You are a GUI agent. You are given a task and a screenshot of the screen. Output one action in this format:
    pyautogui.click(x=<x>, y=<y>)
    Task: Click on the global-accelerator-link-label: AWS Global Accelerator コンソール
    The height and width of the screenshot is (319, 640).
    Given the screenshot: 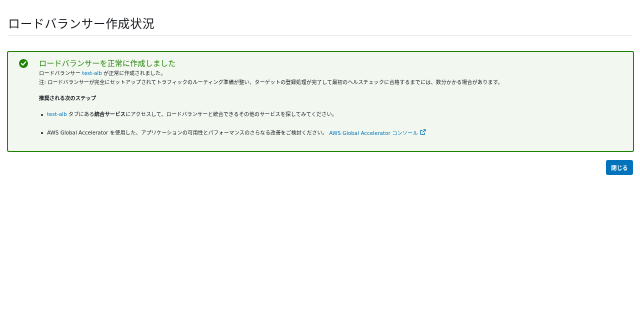 What is the action you would take?
    pyautogui.click(x=373, y=133)
    